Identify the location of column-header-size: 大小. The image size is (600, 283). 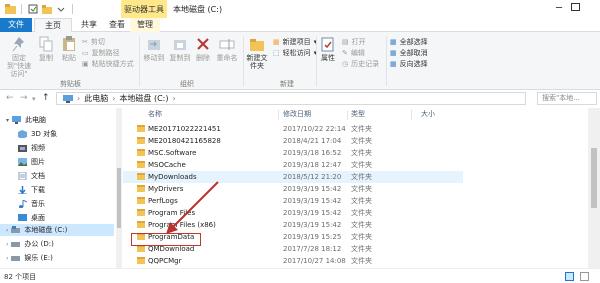
(428, 114).